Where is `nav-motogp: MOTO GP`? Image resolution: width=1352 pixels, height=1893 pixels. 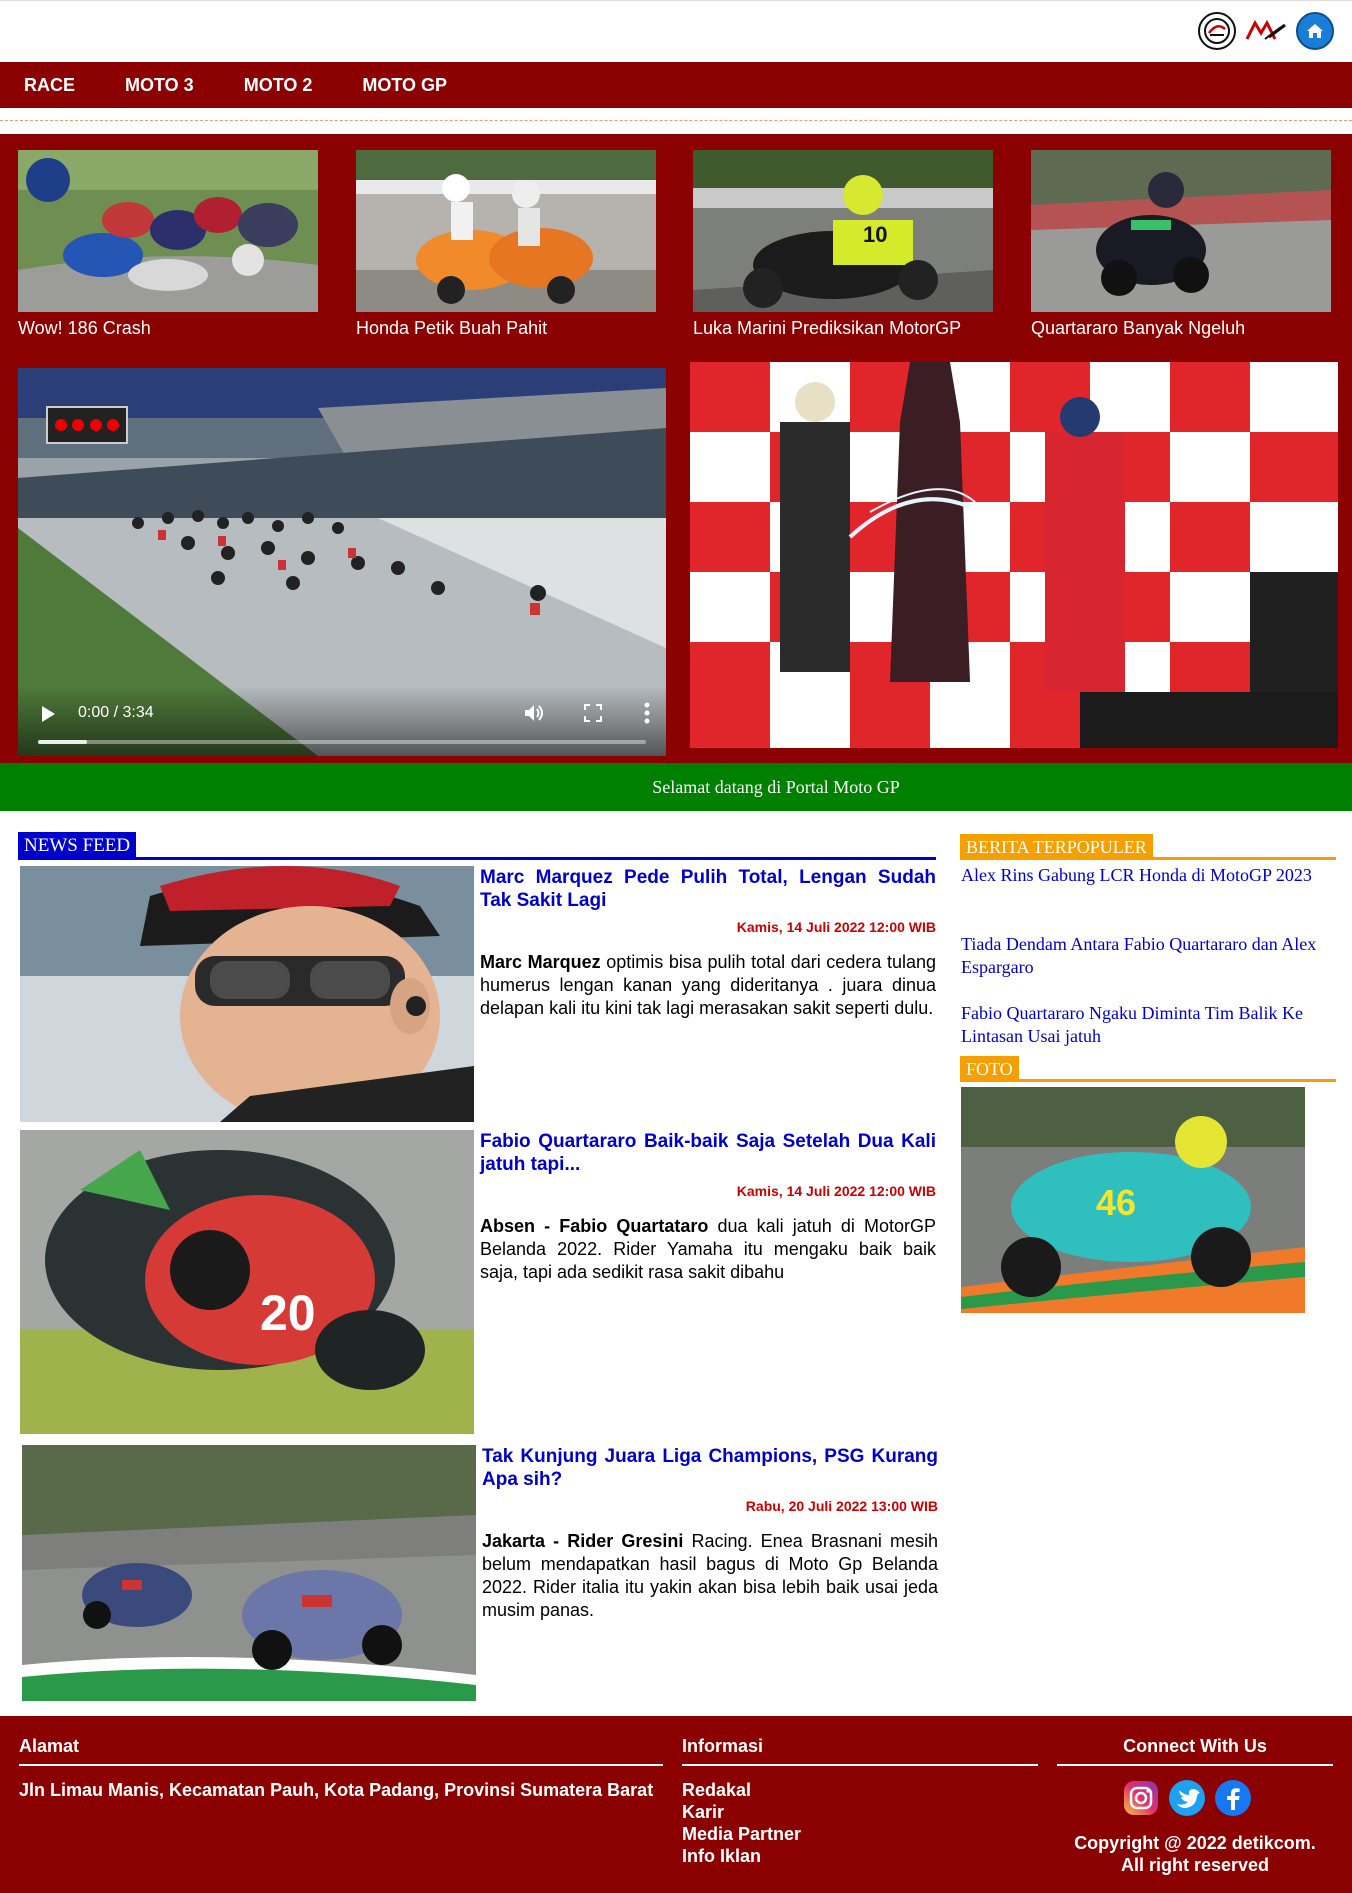 nav-motogp: MOTO GP is located at coordinates (404, 85).